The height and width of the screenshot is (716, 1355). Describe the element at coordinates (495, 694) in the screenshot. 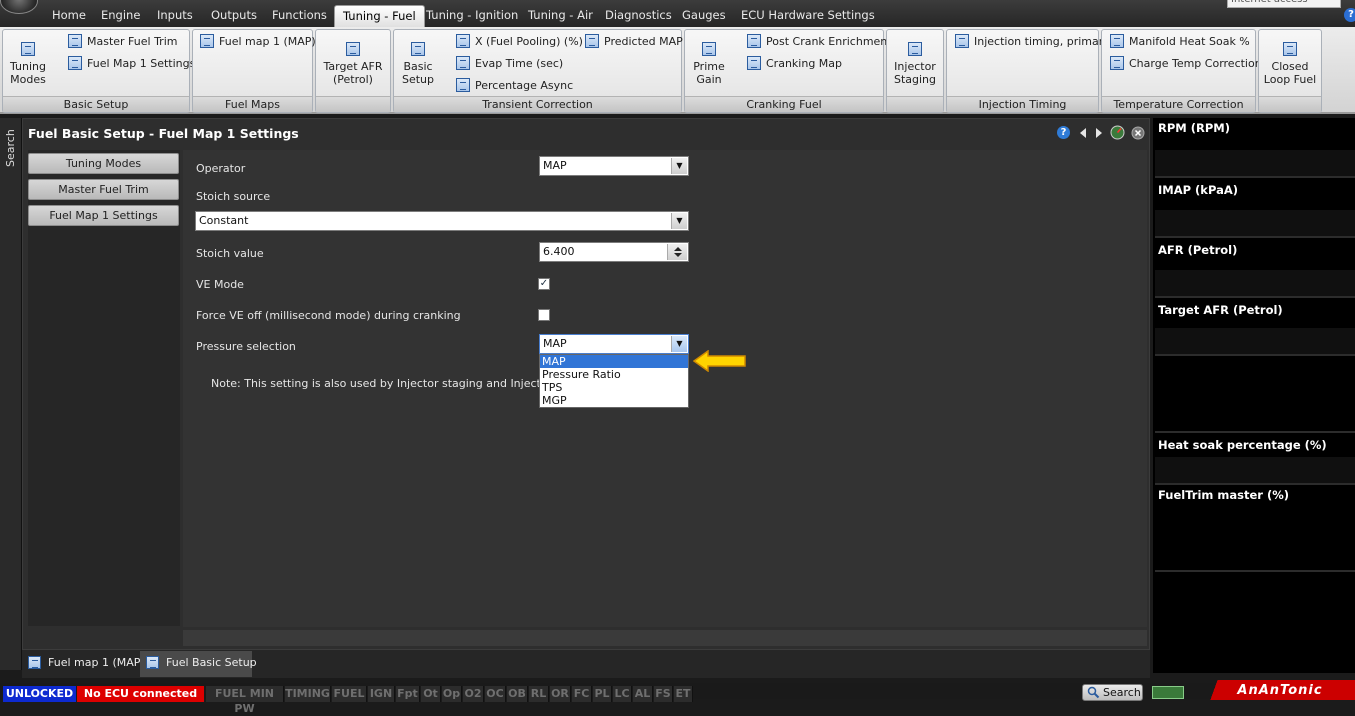

I see `flag-oc: OC` at that location.